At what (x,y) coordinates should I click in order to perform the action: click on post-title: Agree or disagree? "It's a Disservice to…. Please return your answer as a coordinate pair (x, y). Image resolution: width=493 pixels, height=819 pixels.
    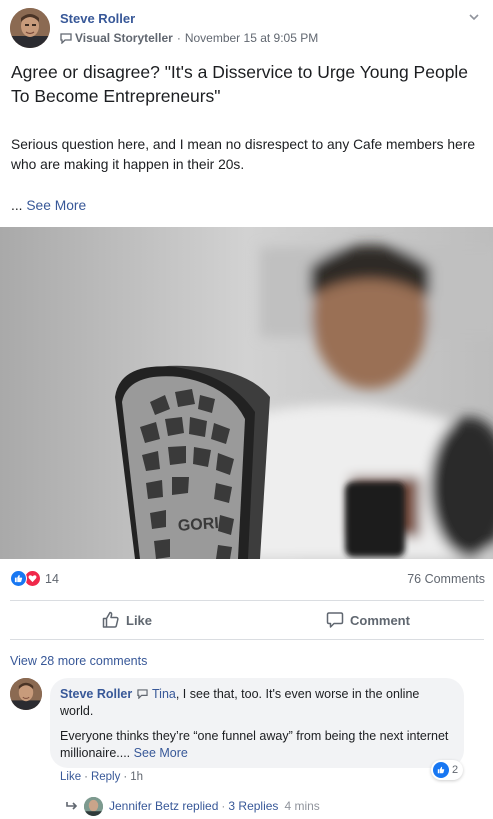
    Looking at the image, I should click on (240, 84).